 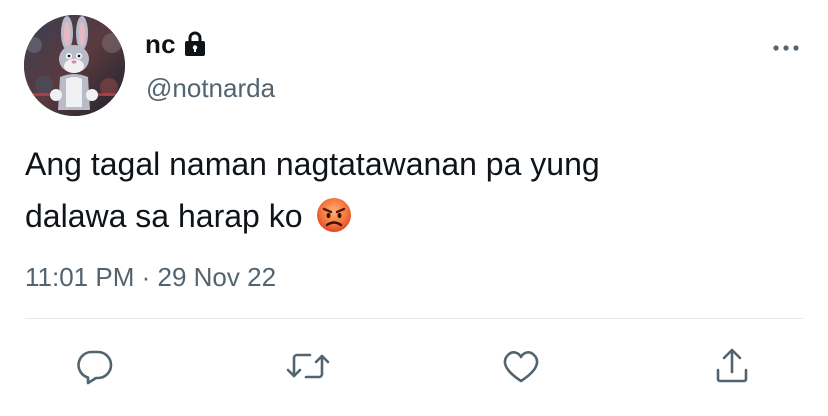 What do you see at coordinates (217, 277) in the screenshot?
I see `tweet-date: 29 Nov 22` at bounding box center [217, 277].